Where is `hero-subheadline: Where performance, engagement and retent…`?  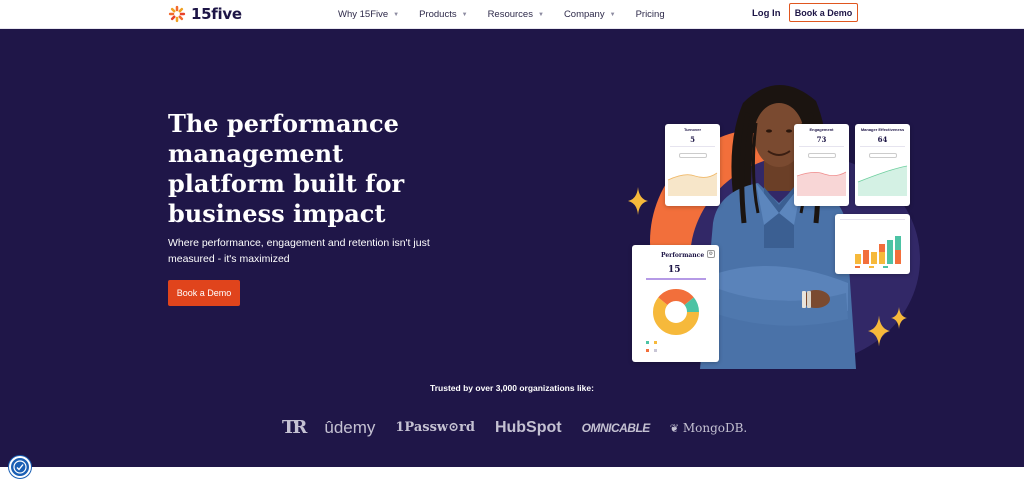
hero-subheadline: Where performance, engagement and retent… is located at coordinates (299, 251).